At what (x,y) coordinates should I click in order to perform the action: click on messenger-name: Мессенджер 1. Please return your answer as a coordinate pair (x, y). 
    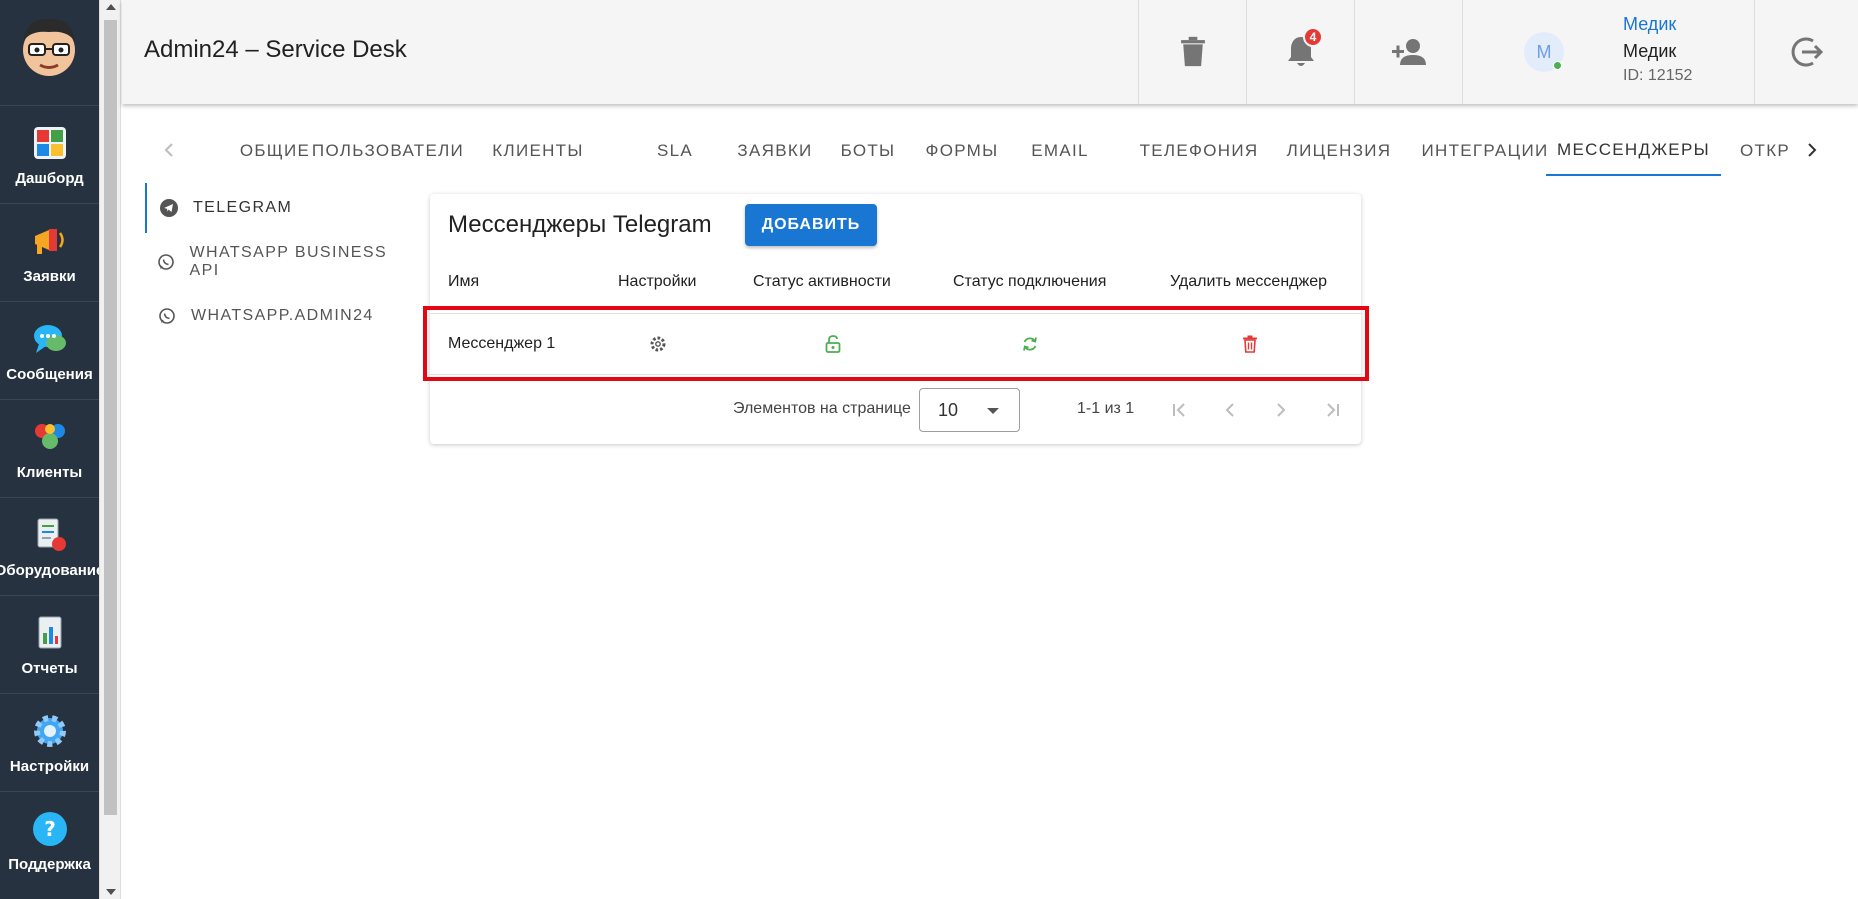
    Looking at the image, I should click on (502, 343).